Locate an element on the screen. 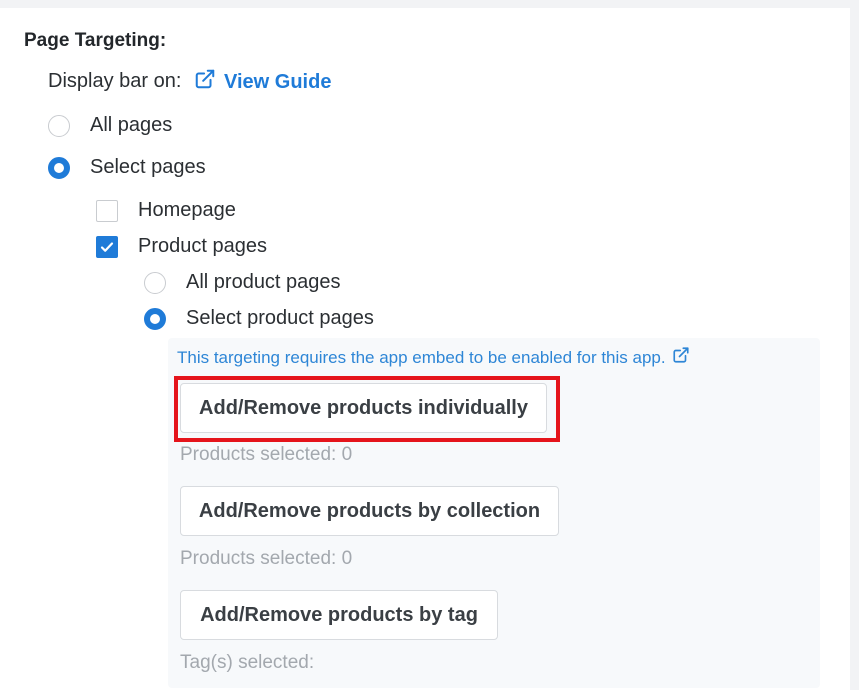 The width and height of the screenshot is (859, 690). radio-all-pages-label: All pages is located at coordinates (131, 125).